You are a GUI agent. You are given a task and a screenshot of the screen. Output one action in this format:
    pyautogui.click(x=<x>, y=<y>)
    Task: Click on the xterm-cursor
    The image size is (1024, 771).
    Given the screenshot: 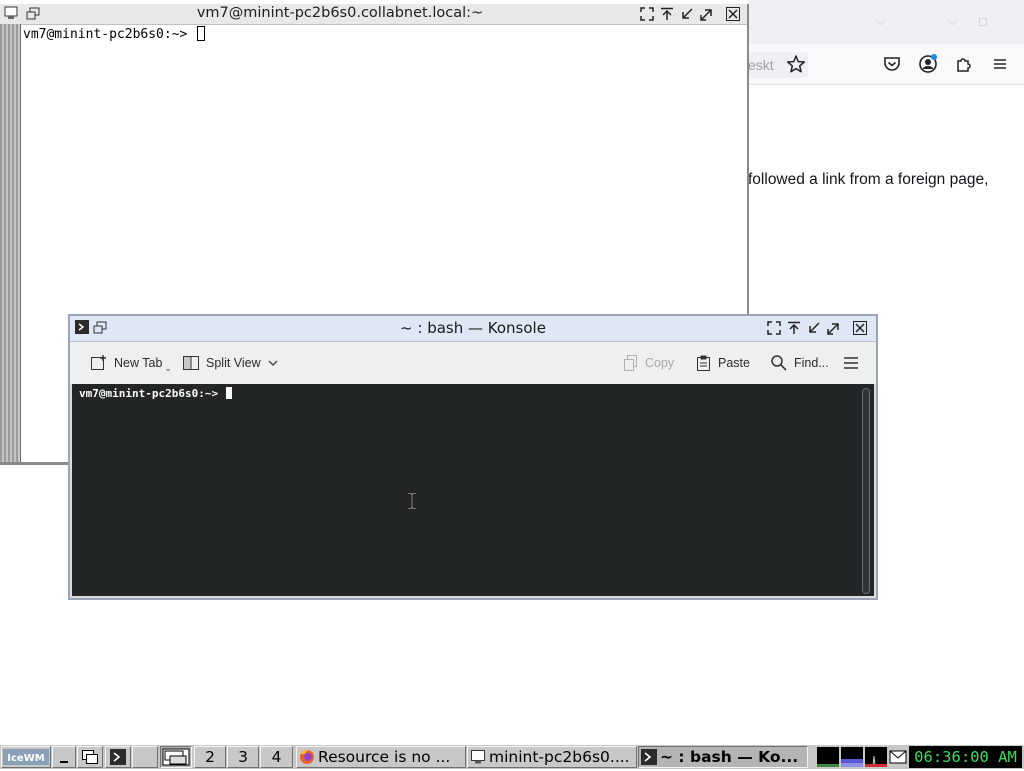 What is the action you would take?
    pyautogui.click(x=201, y=33)
    